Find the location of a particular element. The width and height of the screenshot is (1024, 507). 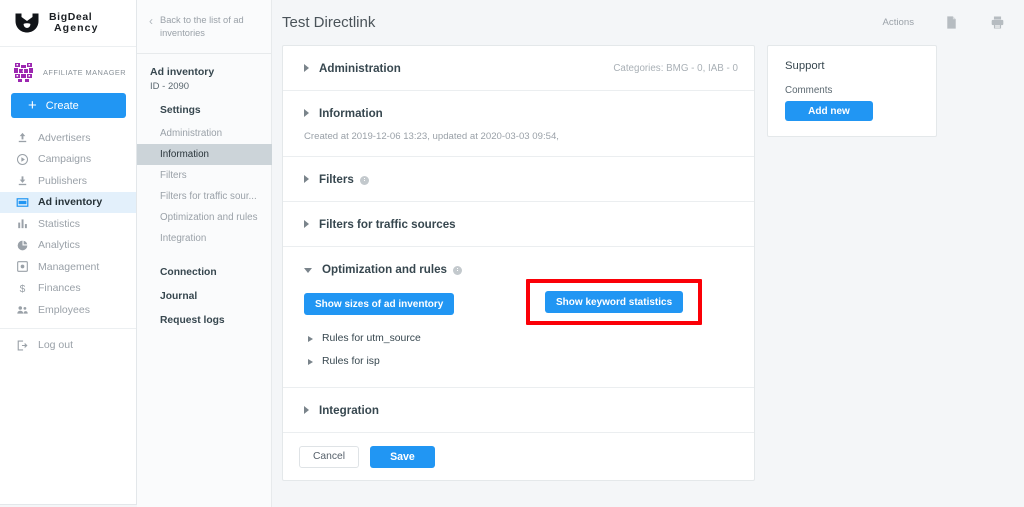

back-to-list-link: ‹ Back to the list of ad inventories is located at coordinates (204, 19).